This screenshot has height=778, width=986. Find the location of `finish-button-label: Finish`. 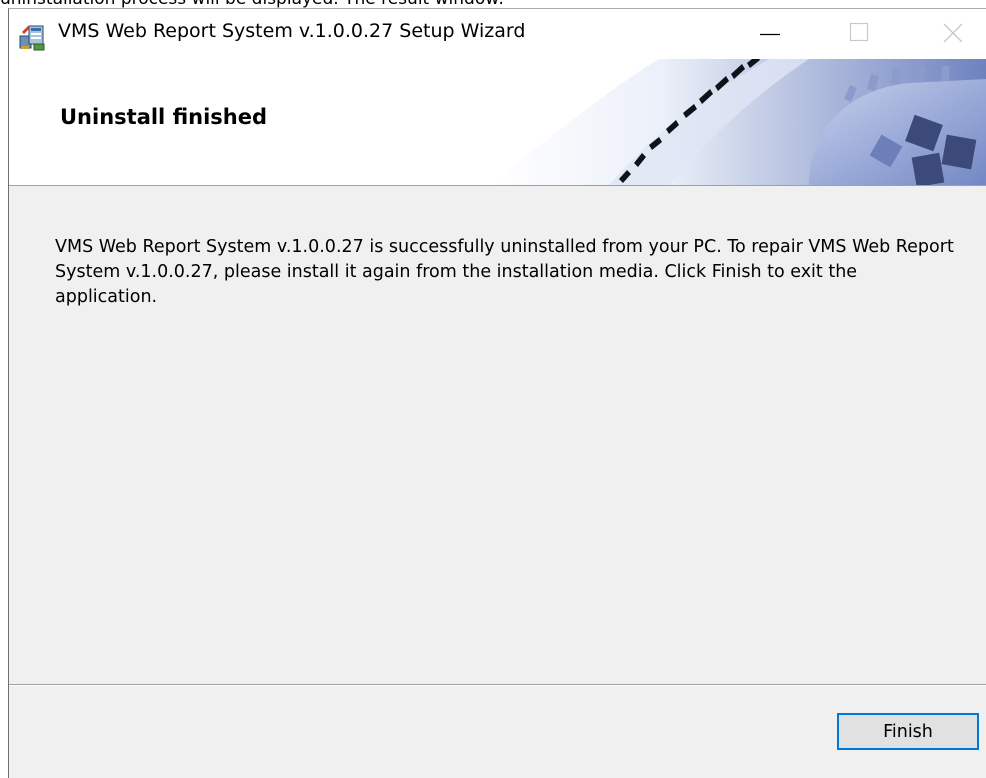

finish-button-label: Finish is located at coordinates (908, 731).